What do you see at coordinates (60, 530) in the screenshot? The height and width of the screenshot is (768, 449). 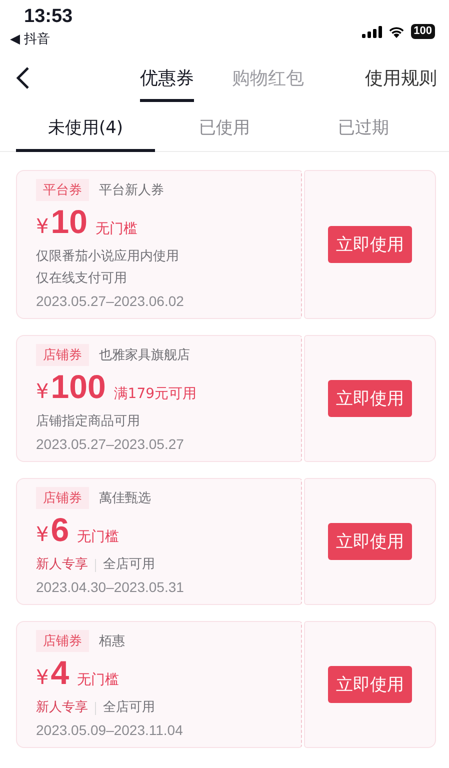 I see `coupon-amount: 6` at bounding box center [60, 530].